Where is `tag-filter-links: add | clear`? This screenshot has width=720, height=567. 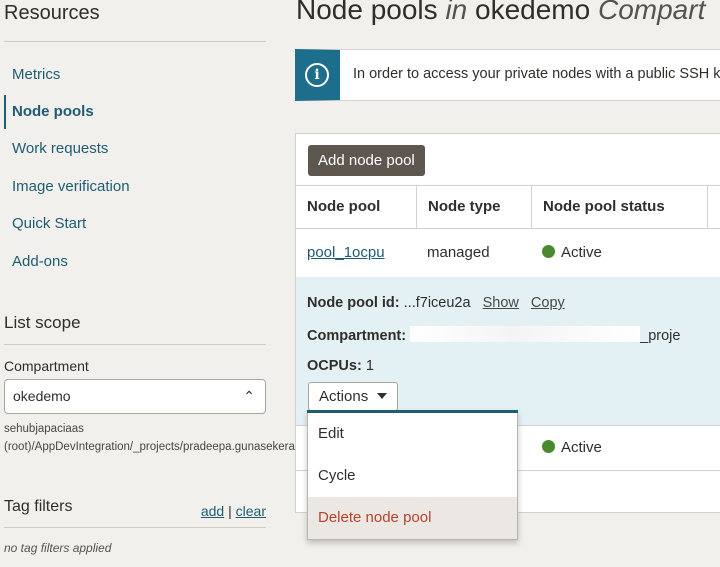
tag-filter-links: add | clear is located at coordinates (233, 511).